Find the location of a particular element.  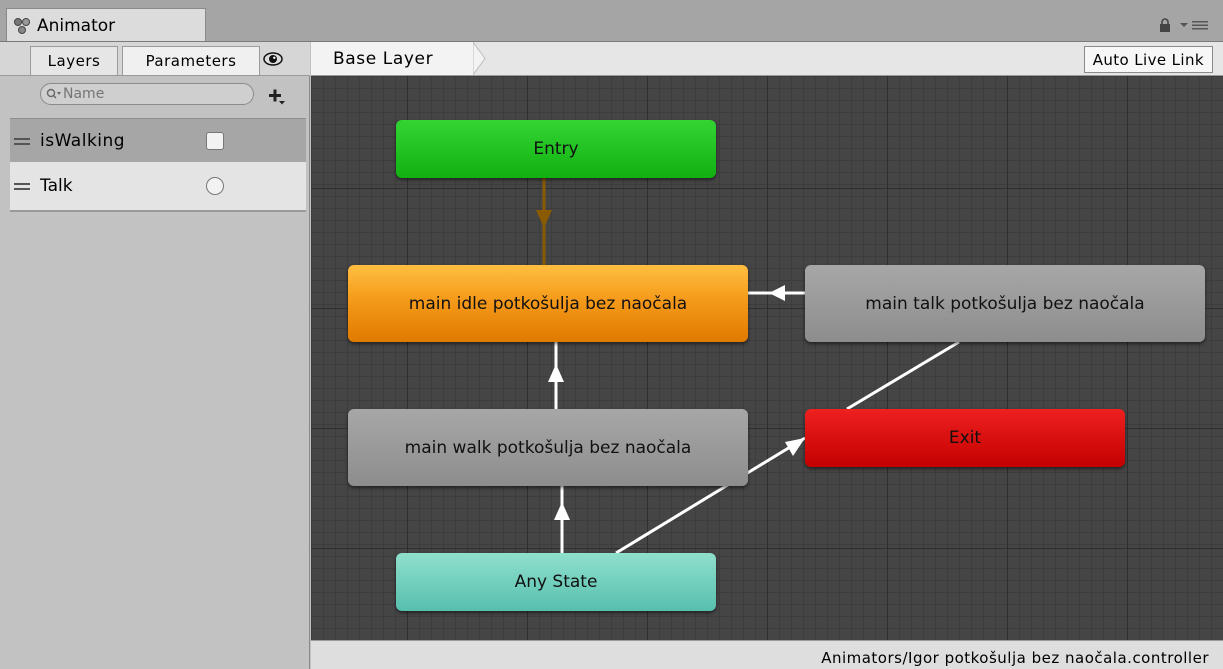

state-any-state: Any State is located at coordinates (556, 582).